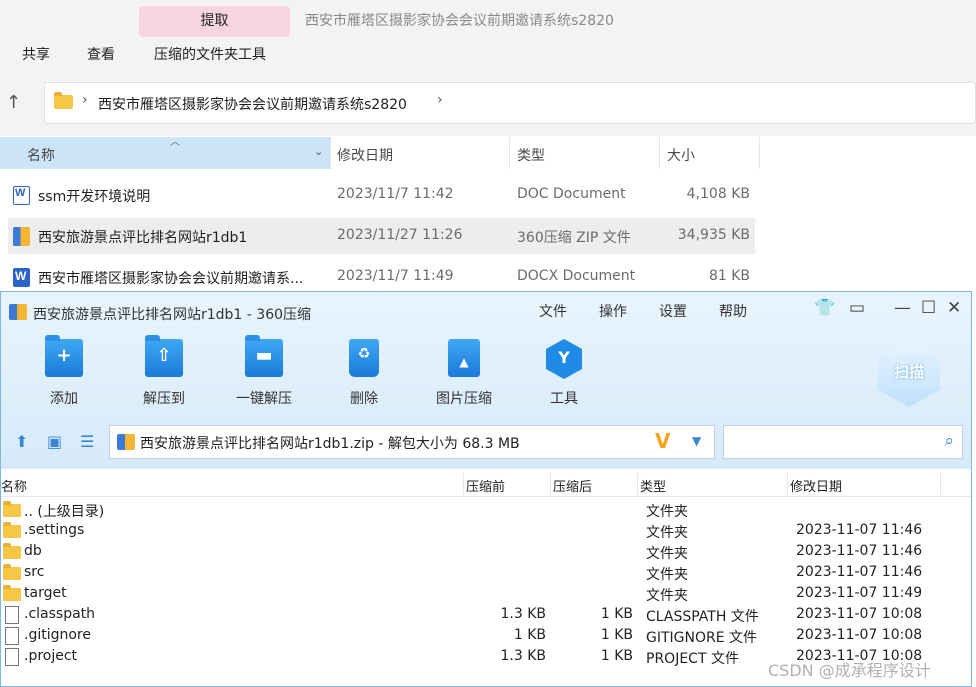  What do you see at coordinates (486, 572) in the screenshot?
I see `list-item: src 文件夹 2023-11-07 11:46` at bounding box center [486, 572].